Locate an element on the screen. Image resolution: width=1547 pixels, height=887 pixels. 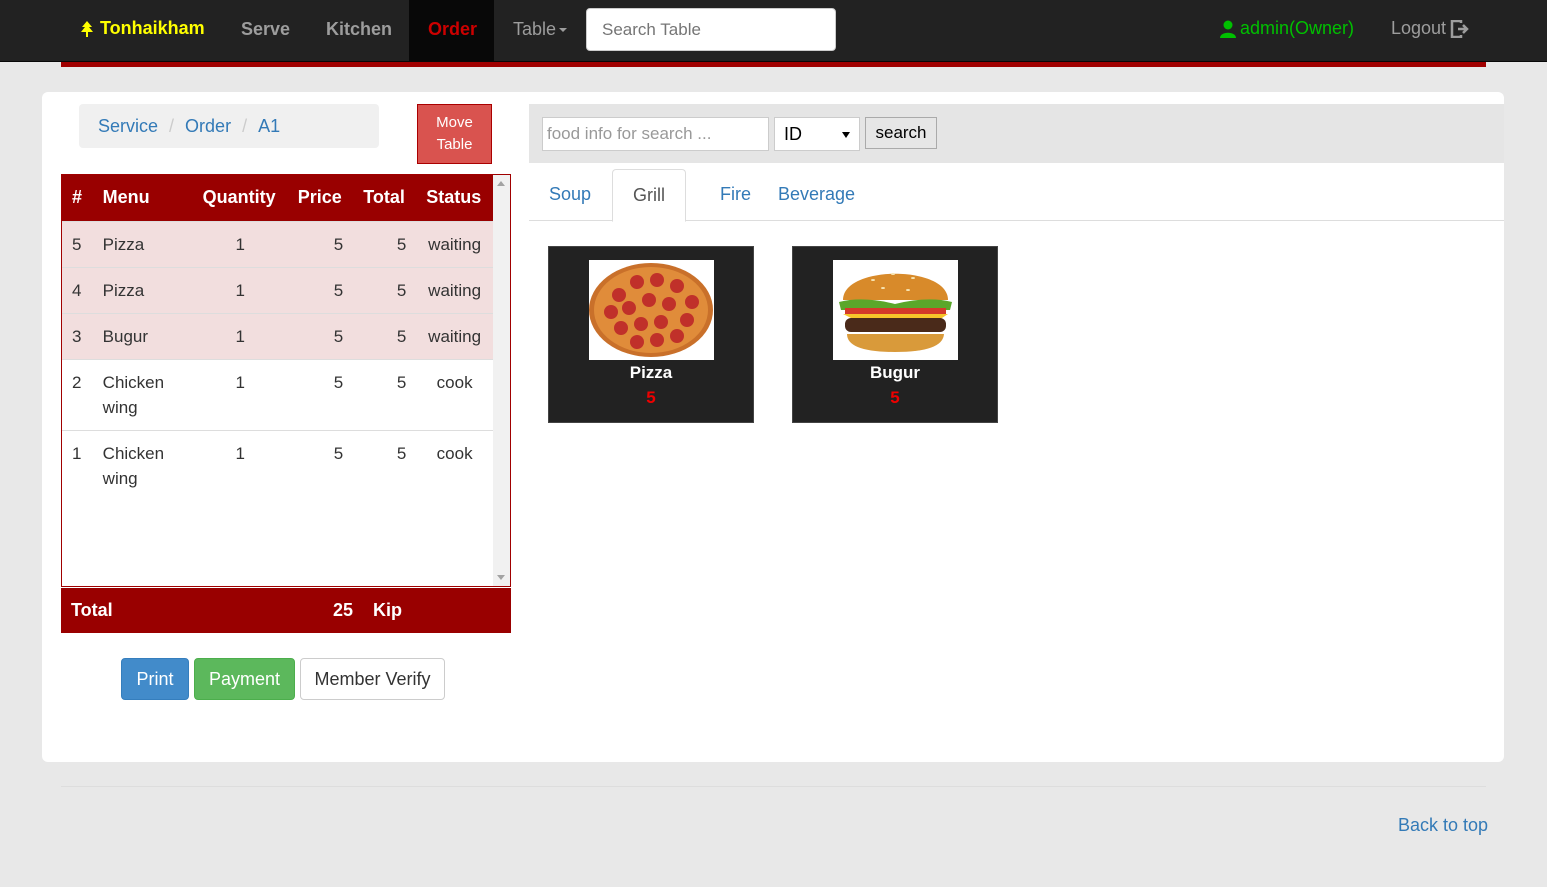
food-name: Pizza is located at coordinates (651, 372).